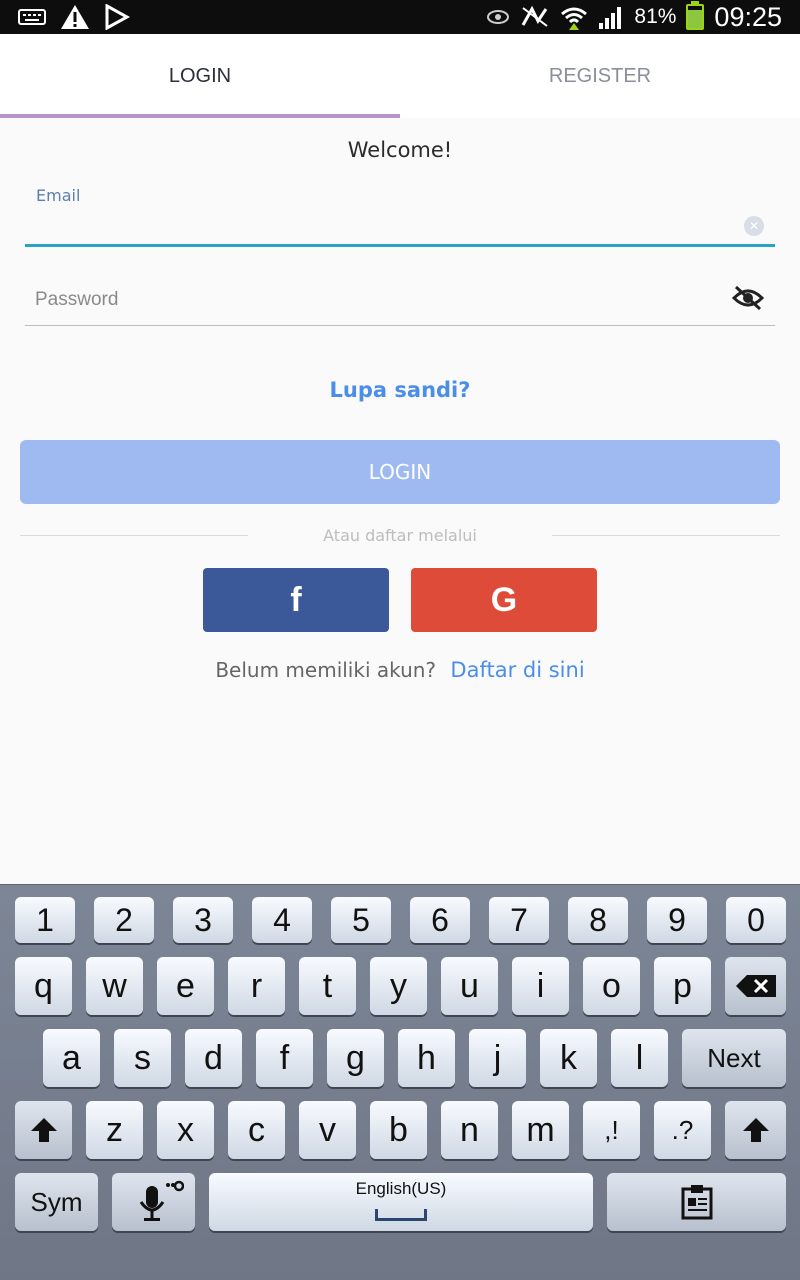 The width and height of the screenshot is (800, 1280). I want to click on google-login-button: G, so click(504, 600).